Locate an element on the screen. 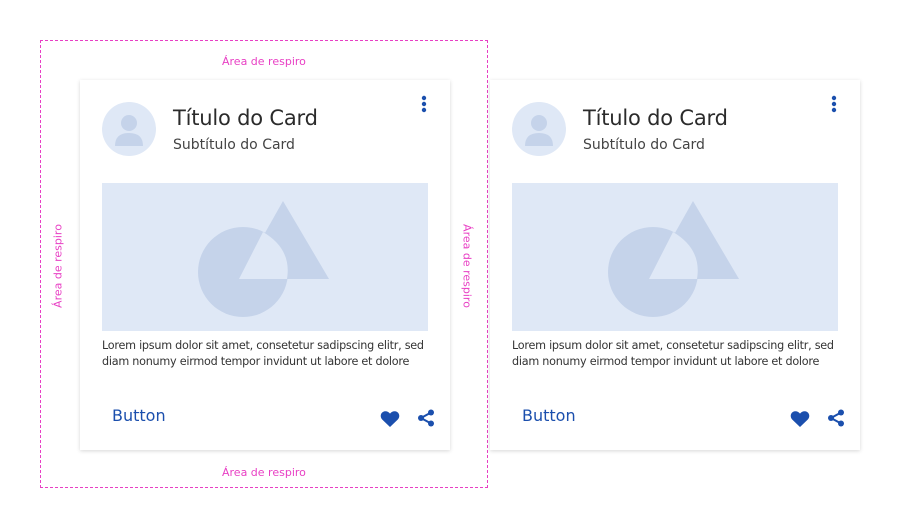 This screenshot has width=900, height=530. breathing-area-label-right: Área de respiro is located at coordinates (467, 266).